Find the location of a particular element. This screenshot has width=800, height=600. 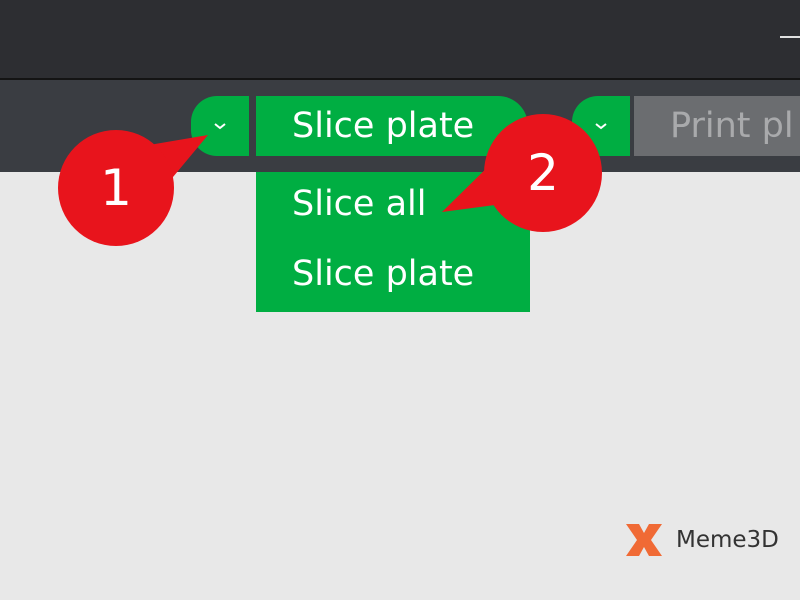

callout-pointers is located at coordinates (332, 173).